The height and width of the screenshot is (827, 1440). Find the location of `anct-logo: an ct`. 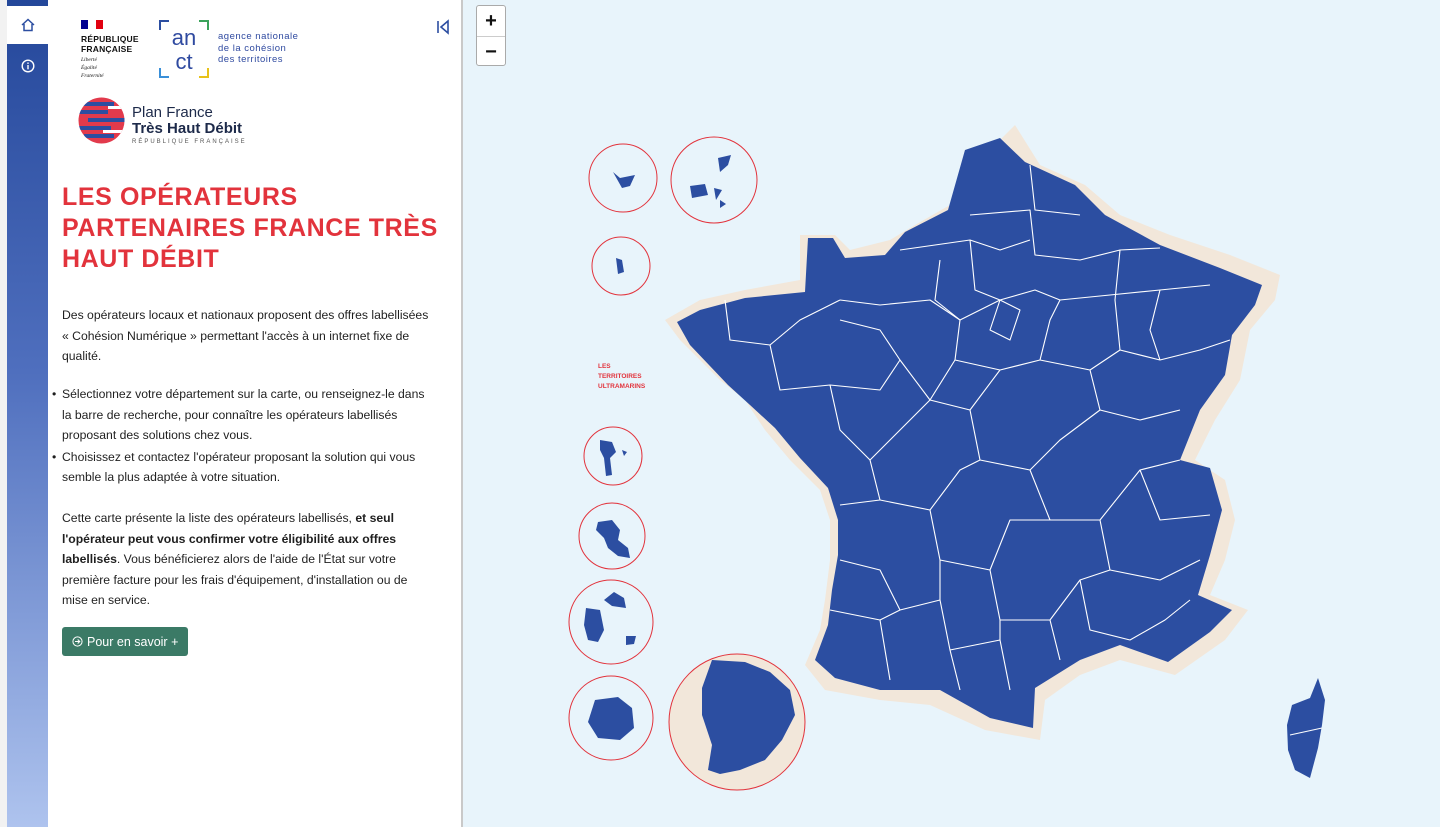

anct-logo: an ct is located at coordinates (184, 49).